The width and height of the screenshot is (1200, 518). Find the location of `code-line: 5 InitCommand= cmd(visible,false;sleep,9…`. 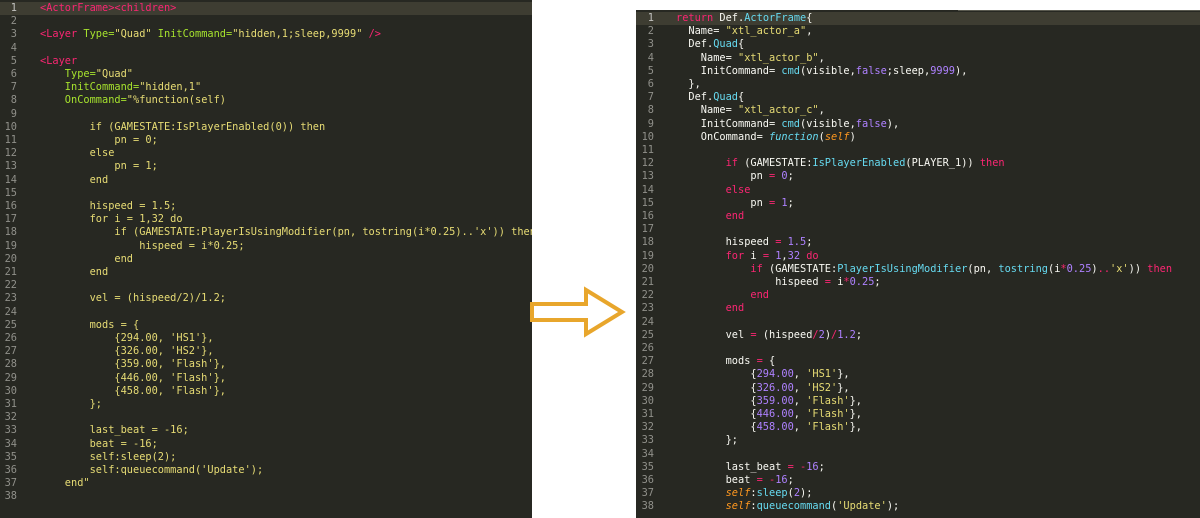

code-line: 5 InitCommand= cmd(visible,false;sleep,9… is located at coordinates (918, 71).